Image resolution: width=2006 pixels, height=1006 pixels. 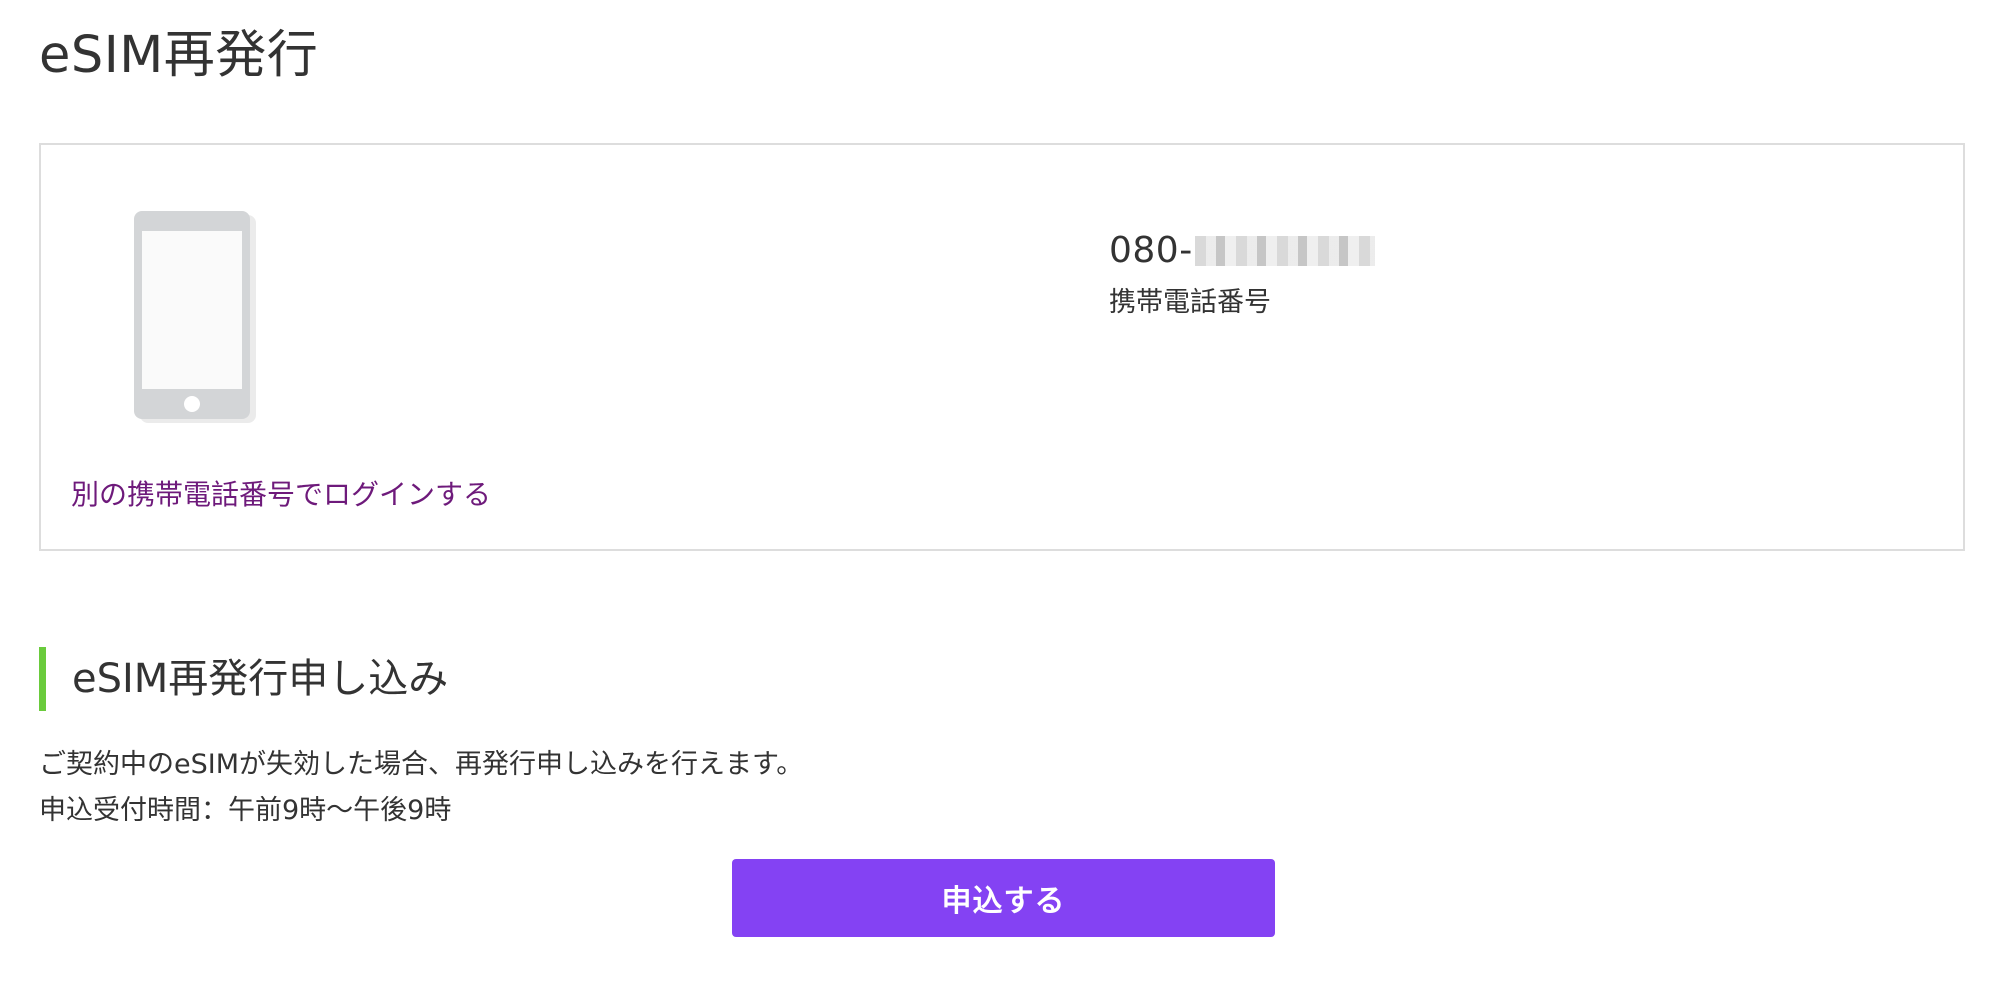 What do you see at coordinates (1284, 251) in the screenshot?
I see `masked-phone-digits` at bounding box center [1284, 251].